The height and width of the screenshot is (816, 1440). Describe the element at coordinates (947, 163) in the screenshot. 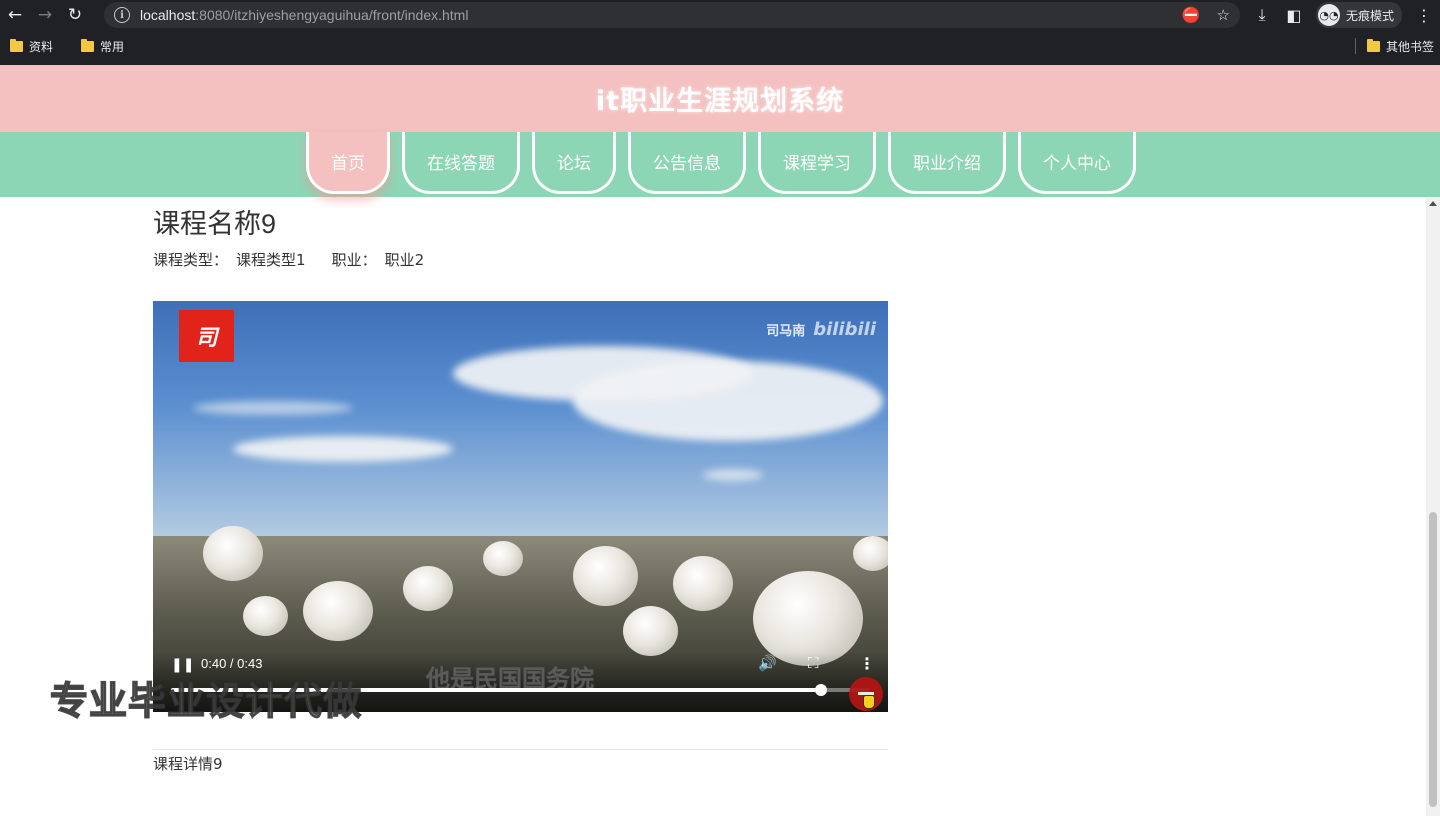

I see `nav-careers: 职业介绍` at that location.